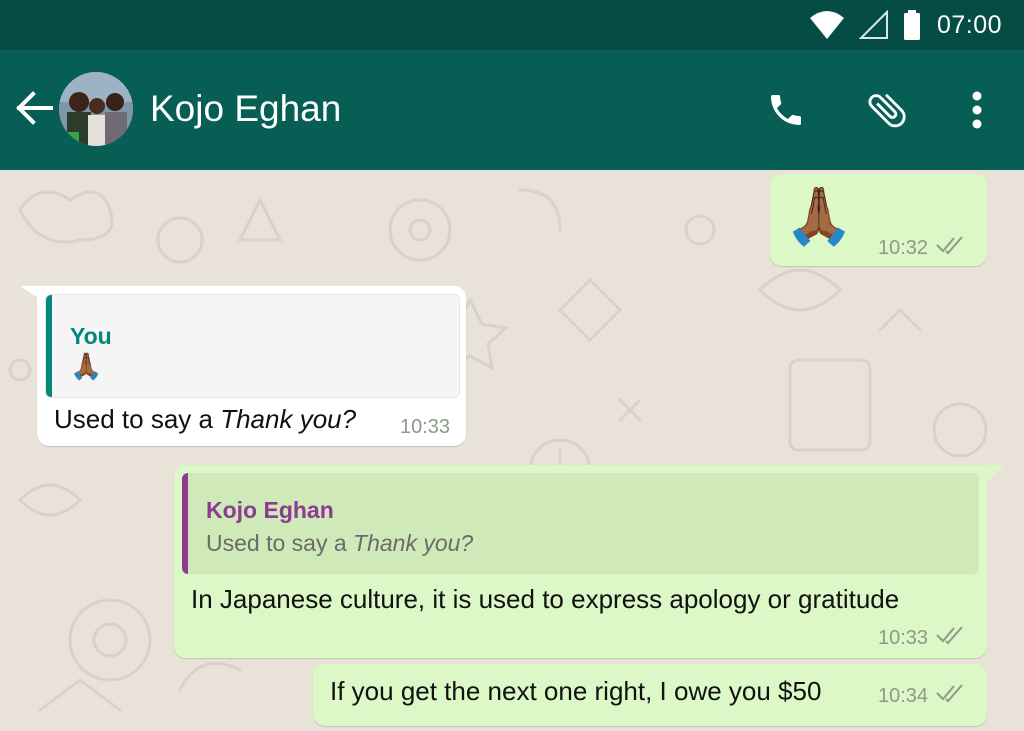 The height and width of the screenshot is (731, 1024). I want to click on message-bubble-outgoing: 🙏🏾 10:32, so click(878, 220).